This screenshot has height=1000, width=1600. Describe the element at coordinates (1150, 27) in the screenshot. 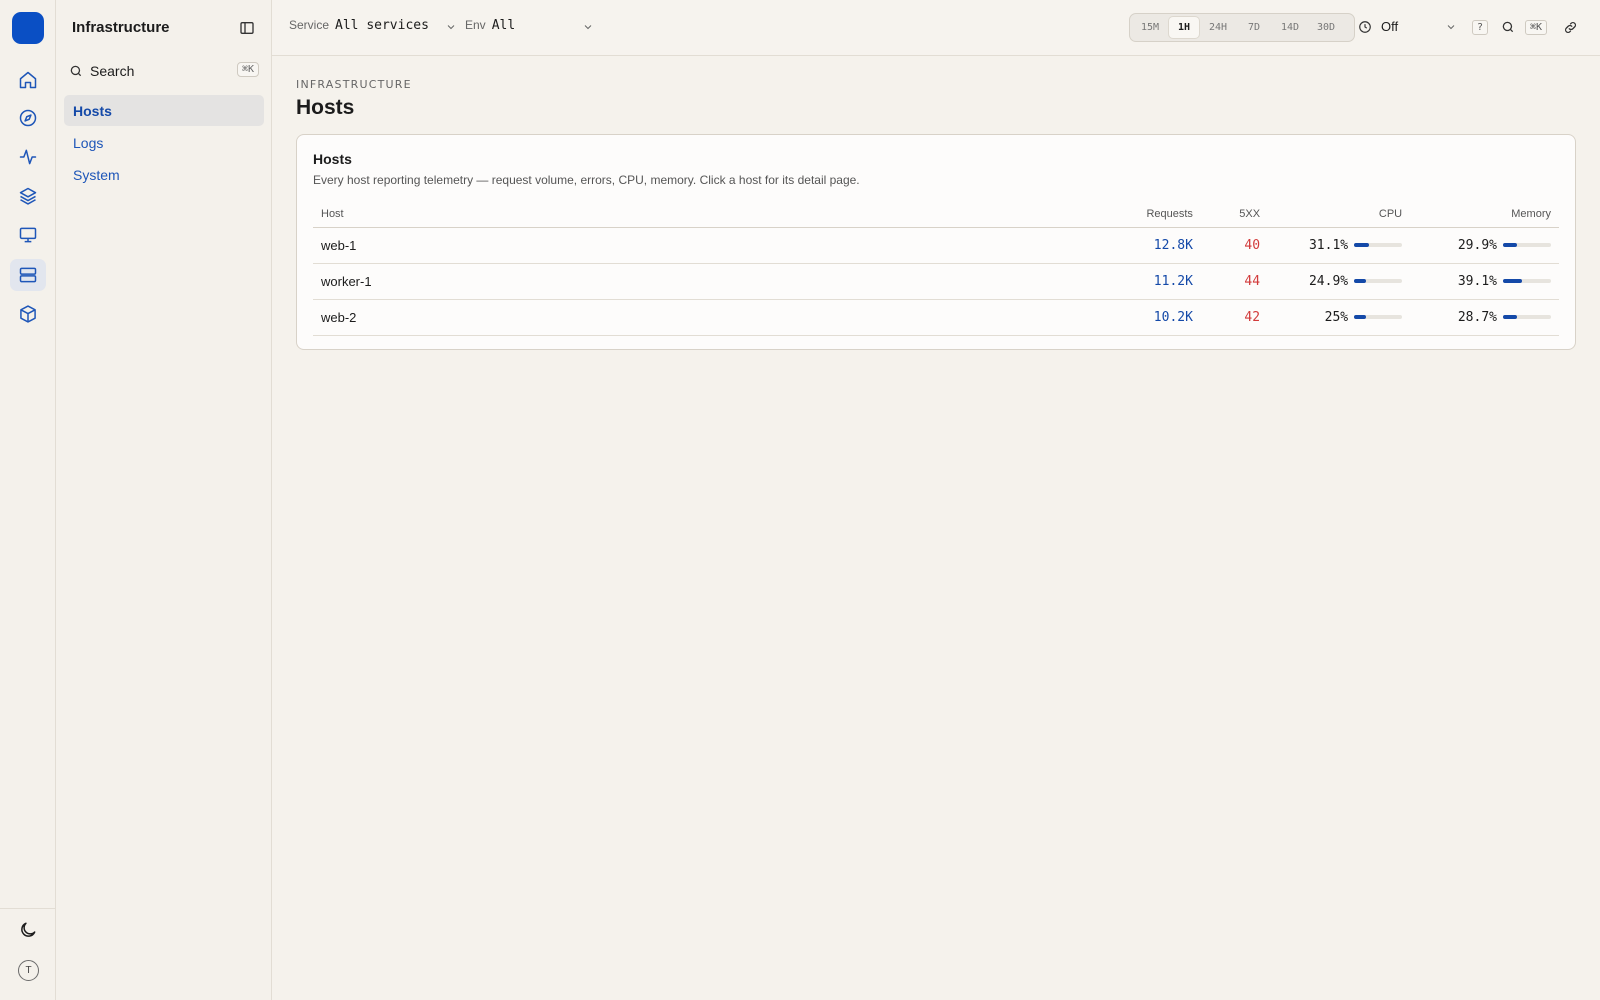

I see `range-15m: 15M` at that location.